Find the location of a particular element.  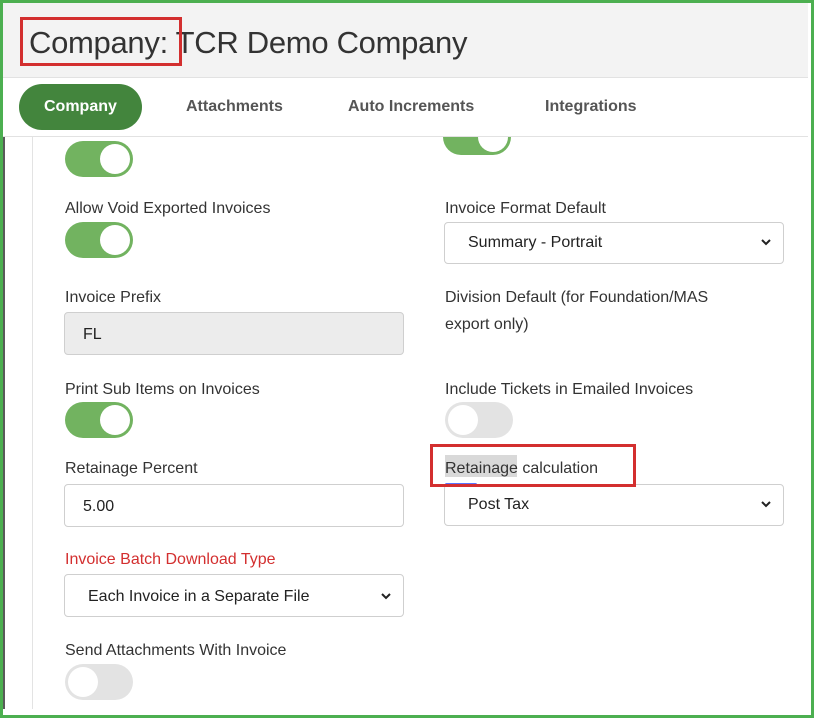

retainage-calc-value: Post Tax is located at coordinates (499, 504).